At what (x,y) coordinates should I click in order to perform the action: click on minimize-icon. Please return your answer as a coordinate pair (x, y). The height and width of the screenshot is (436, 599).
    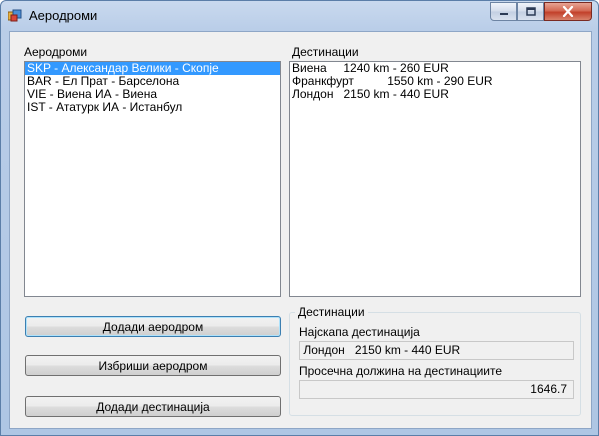
    Looking at the image, I should click on (503, 13).